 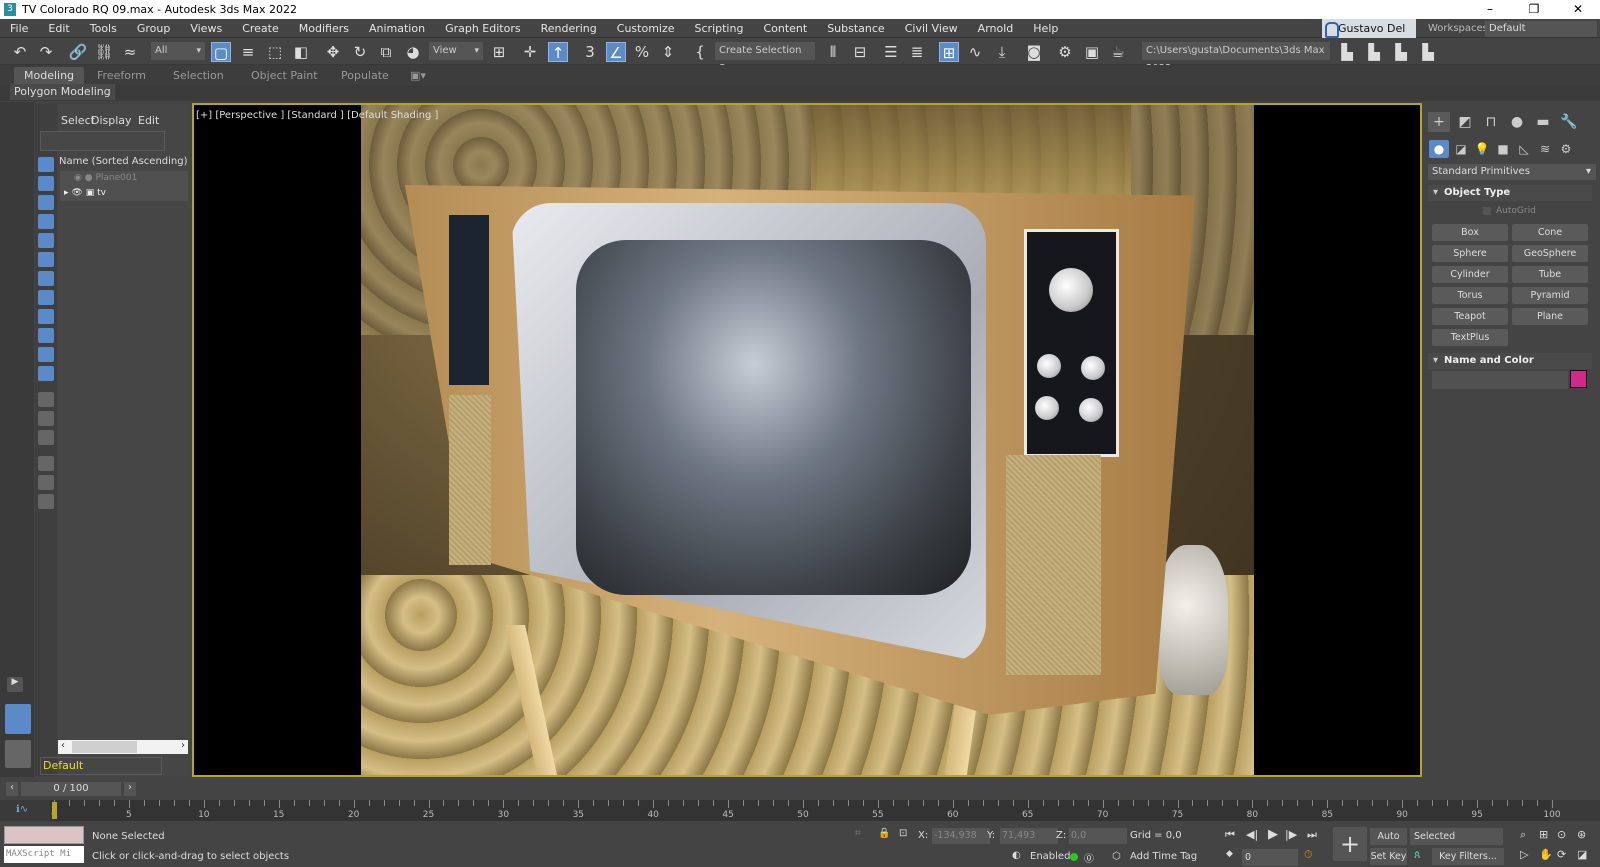 I want to click on menu-rendering: Rendering, so click(x=569, y=28).